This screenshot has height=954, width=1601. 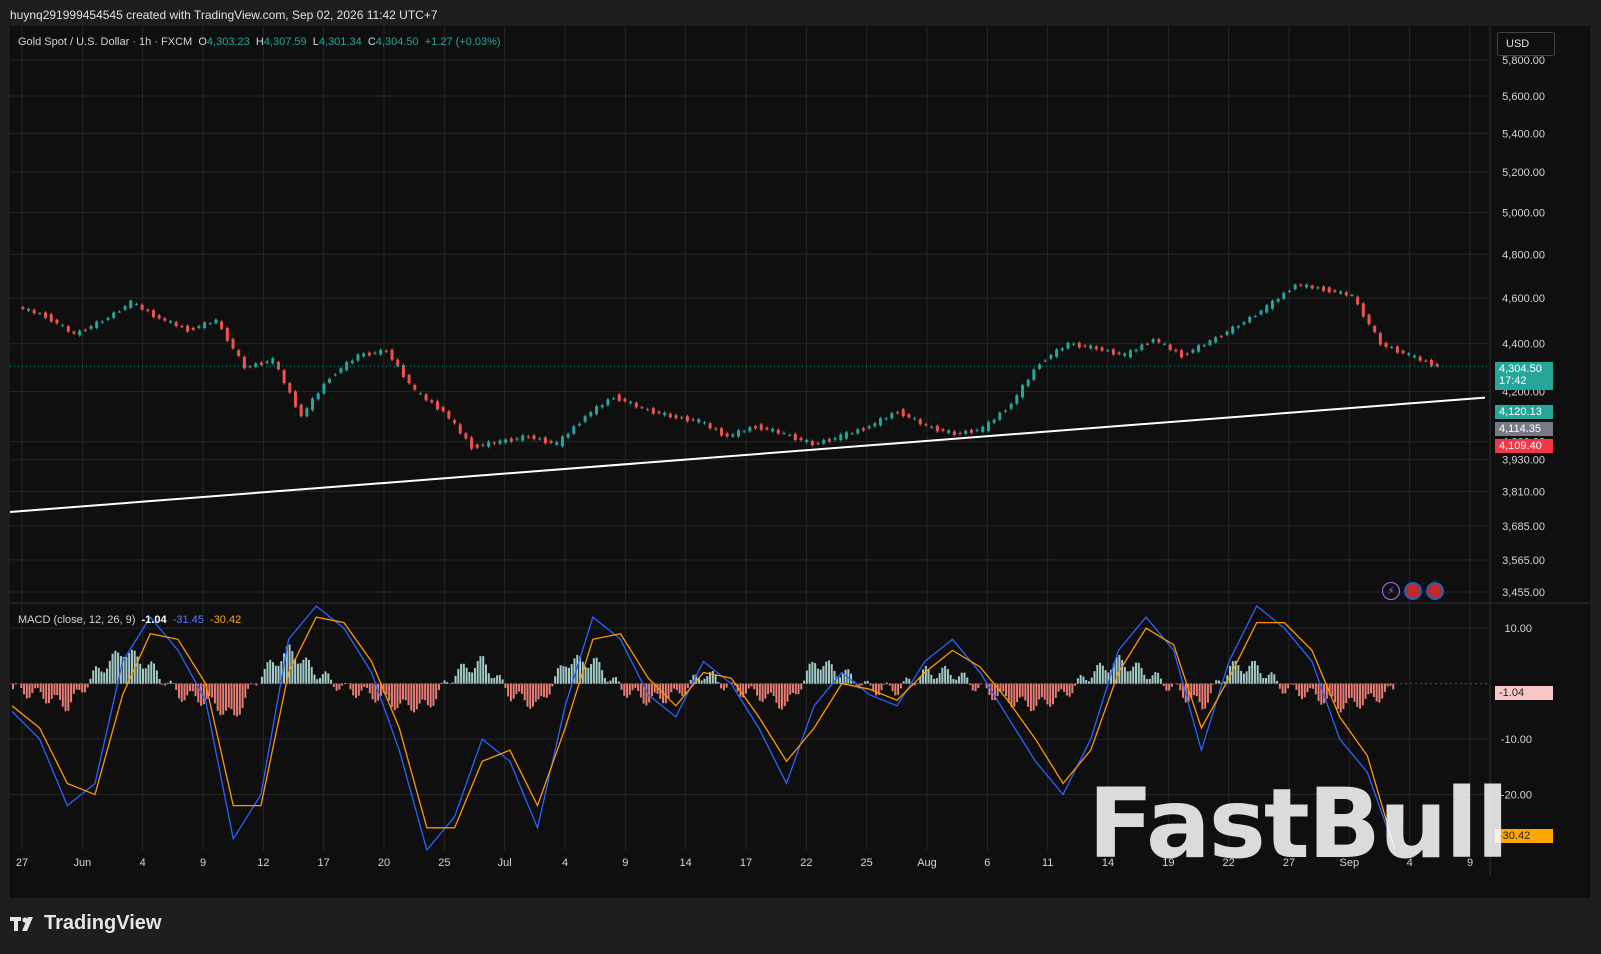 I want to click on low-value: 4,301.34, so click(x=340, y=42).